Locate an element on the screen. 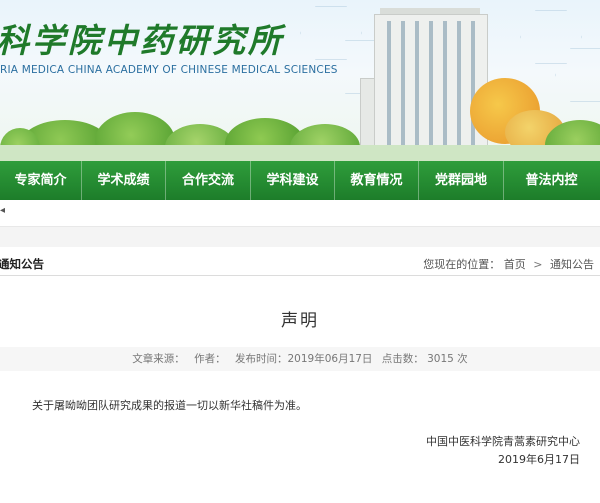 This screenshot has height=503, width=600. article-meta: 文章来源： 作者： 发布时间：2019年06月17日 点击数： 3015 次 is located at coordinates (300, 359).